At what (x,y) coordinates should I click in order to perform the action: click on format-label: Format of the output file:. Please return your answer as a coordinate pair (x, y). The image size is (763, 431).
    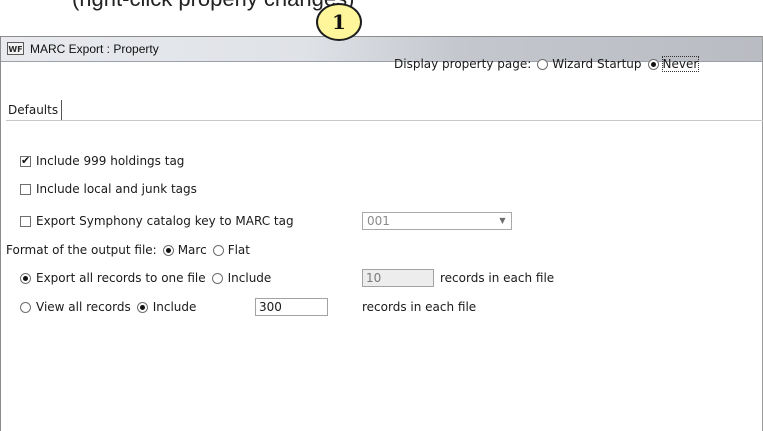
    Looking at the image, I should click on (81, 250).